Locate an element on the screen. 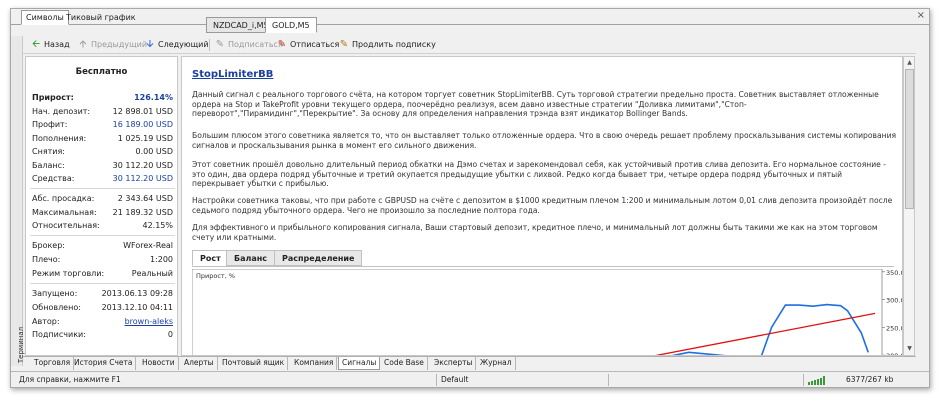 This screenshot has width=942, height=408. stat-deposits: Пополнения: 1 025.19 USD is located at coordinates (102, 138).